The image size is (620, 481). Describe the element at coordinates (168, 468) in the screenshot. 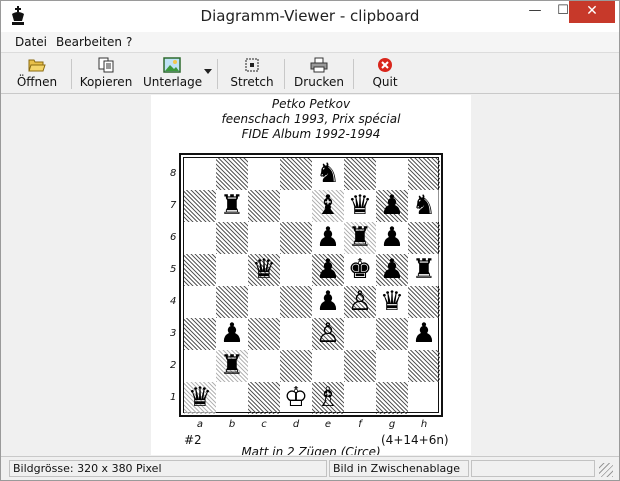

I see `status-image-size: Bildgrösse: 320 x 380 Pixel` at that location.